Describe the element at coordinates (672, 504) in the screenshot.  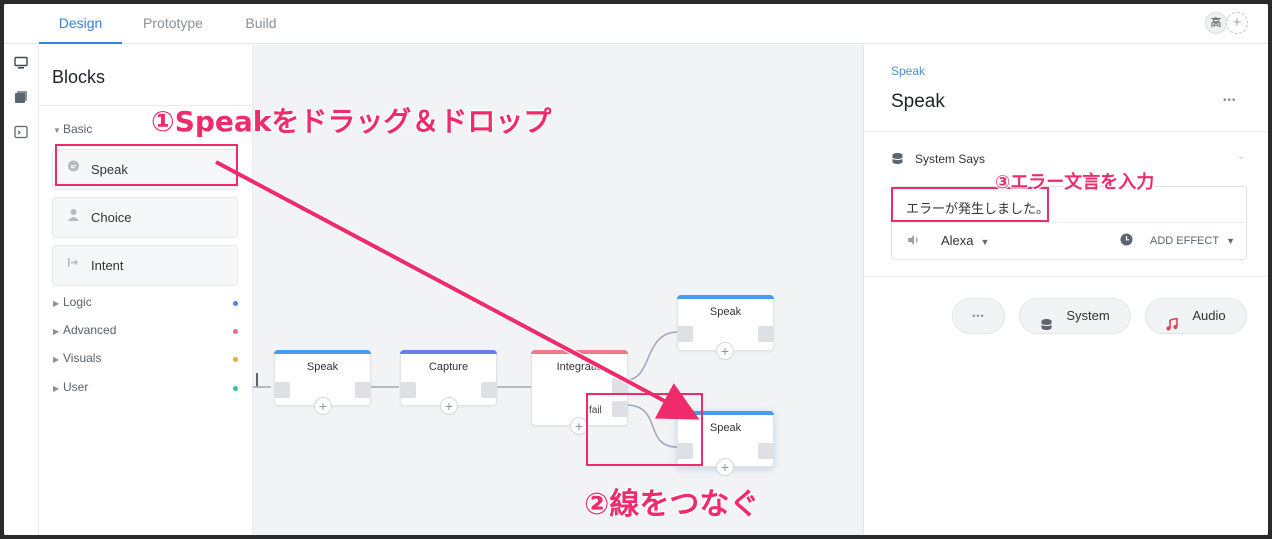
I see `annotation-step2: ②線をつなぐ` at that location.